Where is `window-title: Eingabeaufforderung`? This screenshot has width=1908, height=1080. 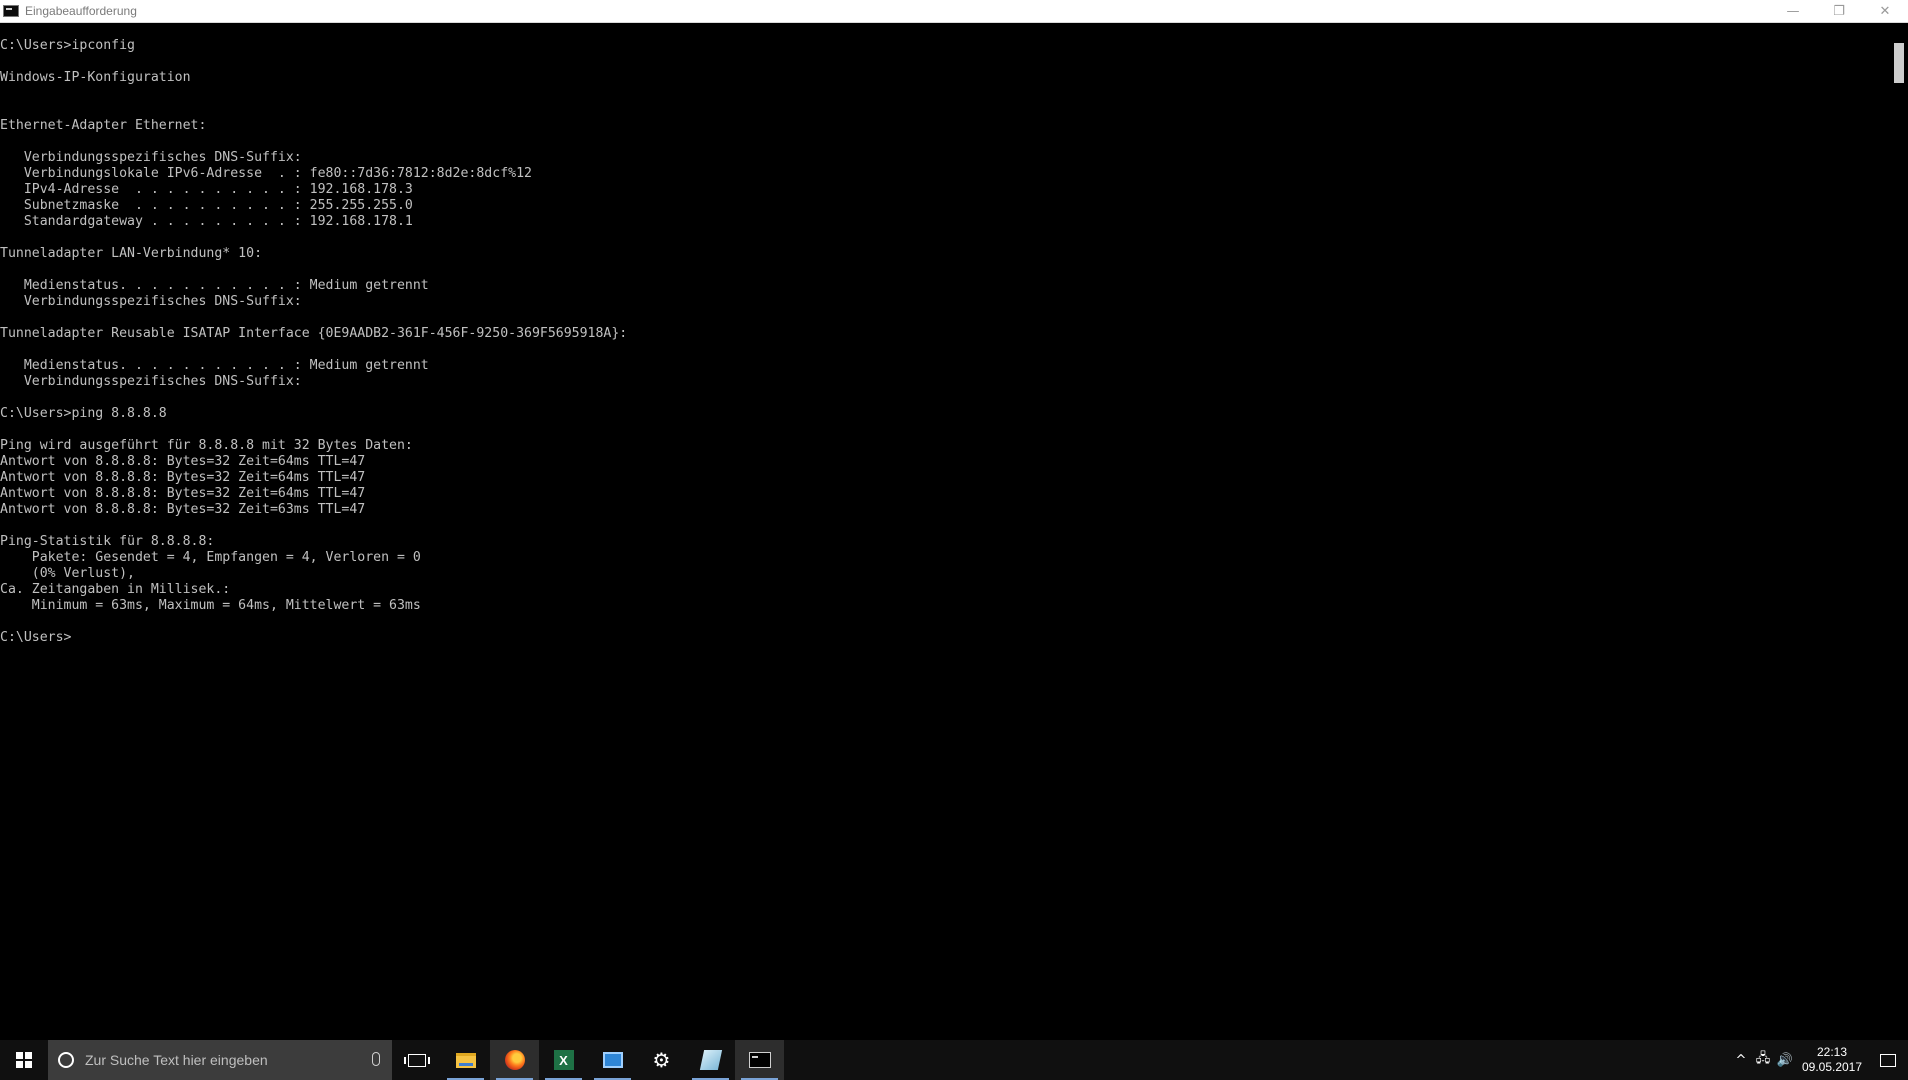 window-title: Eingabeaufforderung is located at coordinates (81, 11).